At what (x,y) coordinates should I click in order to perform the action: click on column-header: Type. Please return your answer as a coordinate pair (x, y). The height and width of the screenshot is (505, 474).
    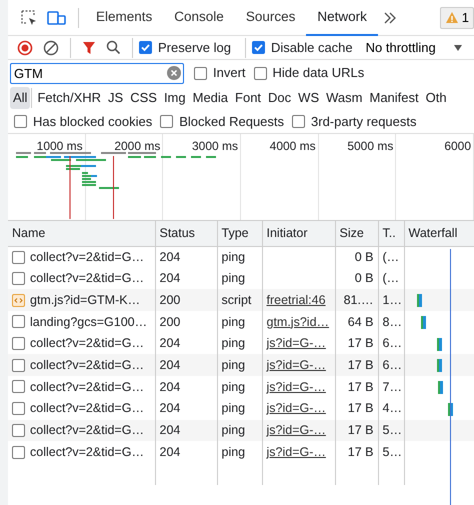
    Looking at the image, I should click on (239, 233).